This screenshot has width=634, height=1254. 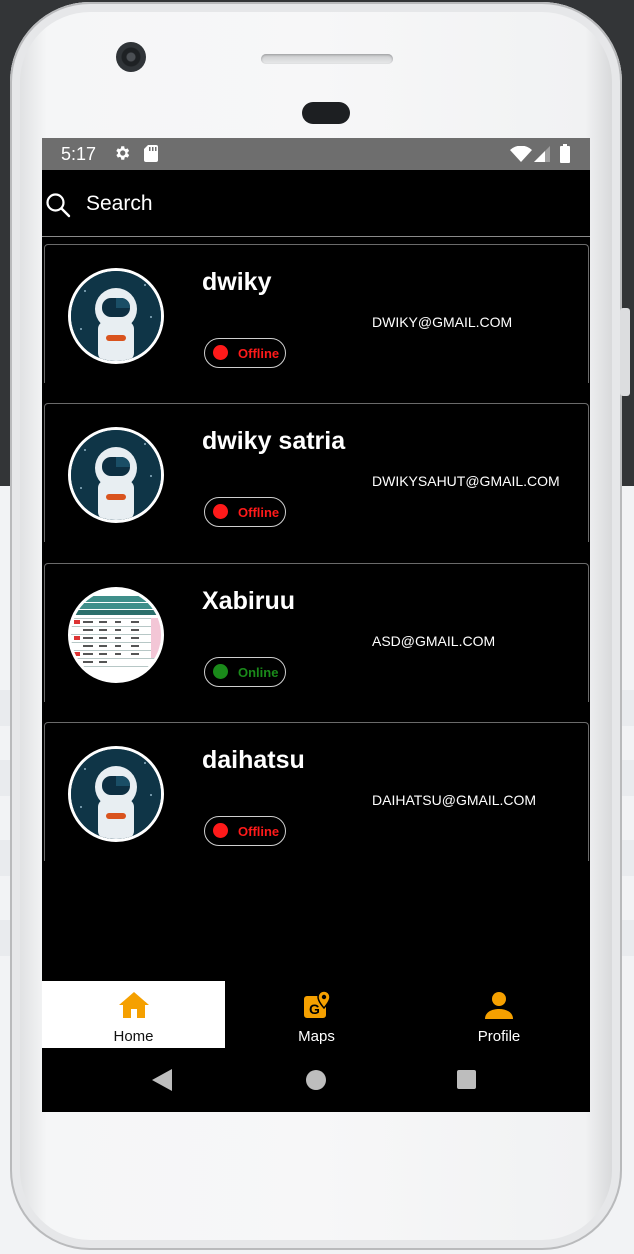 I want to click on nav-label-maps: Maps, so click(x=316, y=1036).